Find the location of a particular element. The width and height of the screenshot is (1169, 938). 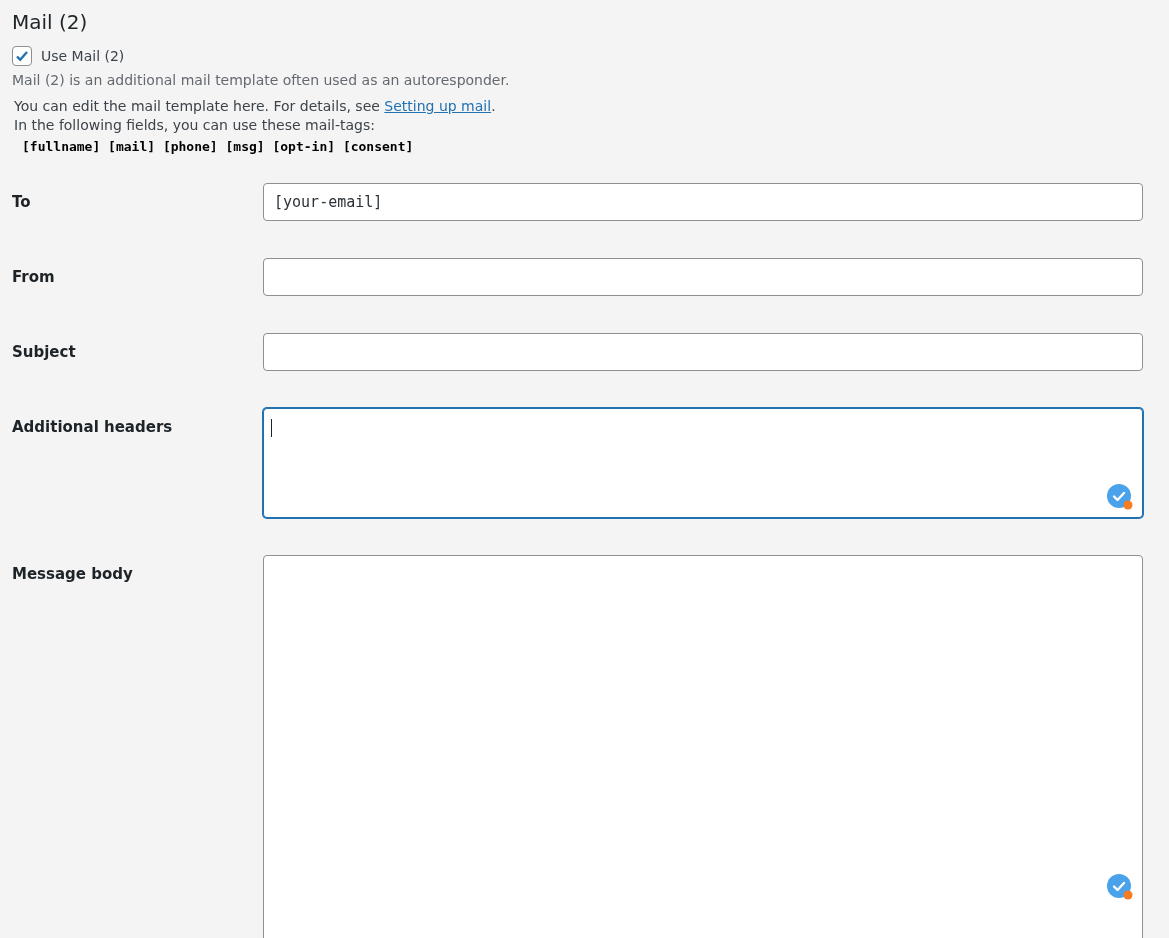

description-text: Mail (2) is an additional mail template often used as an autoresponder. is located at coordinates (261, 80).